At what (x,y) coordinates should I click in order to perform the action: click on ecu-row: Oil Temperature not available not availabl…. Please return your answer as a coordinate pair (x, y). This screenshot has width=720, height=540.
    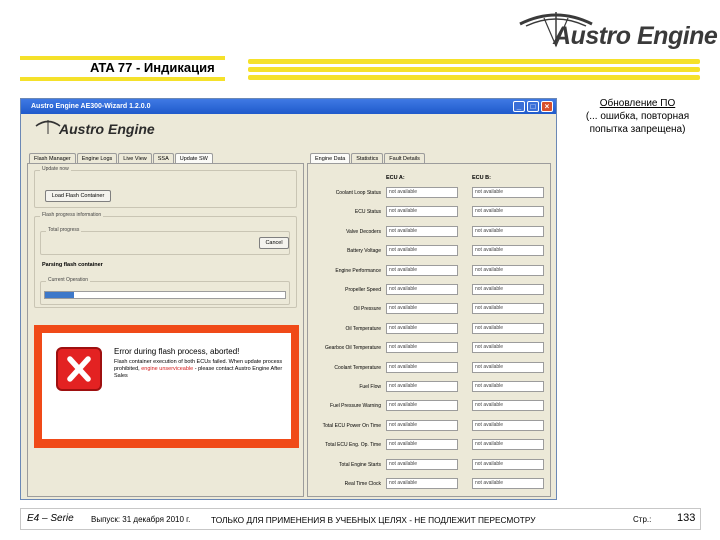
    Looking at the image, I should click on (429, 331).